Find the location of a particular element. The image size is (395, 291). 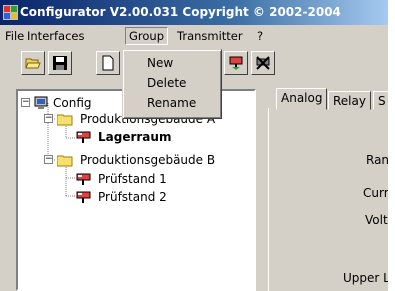

tree-label-config: Config is located at coordinates (72, 103).